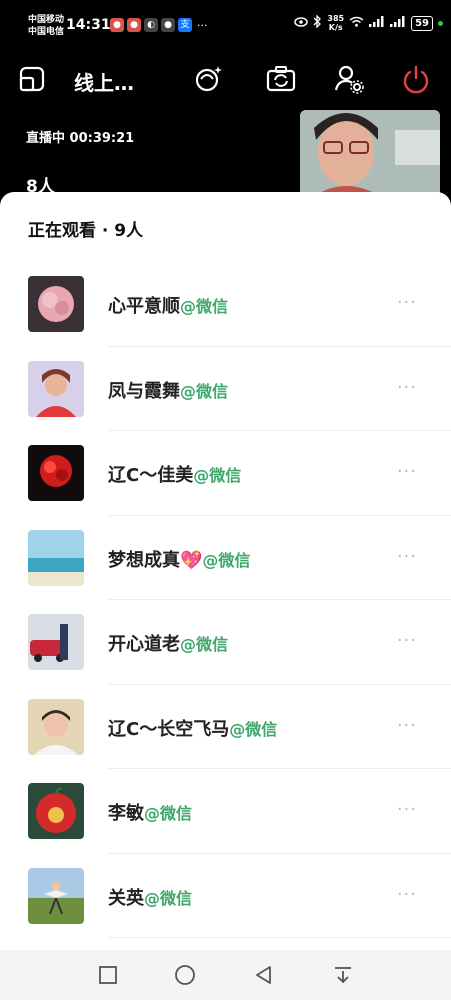 The height and width of the screenshot is (1000, 451). What do you see at coordinates (144, 644) in the screenshot?
I see `viewer-name: 开心道老` at bounding box center [144, 644].